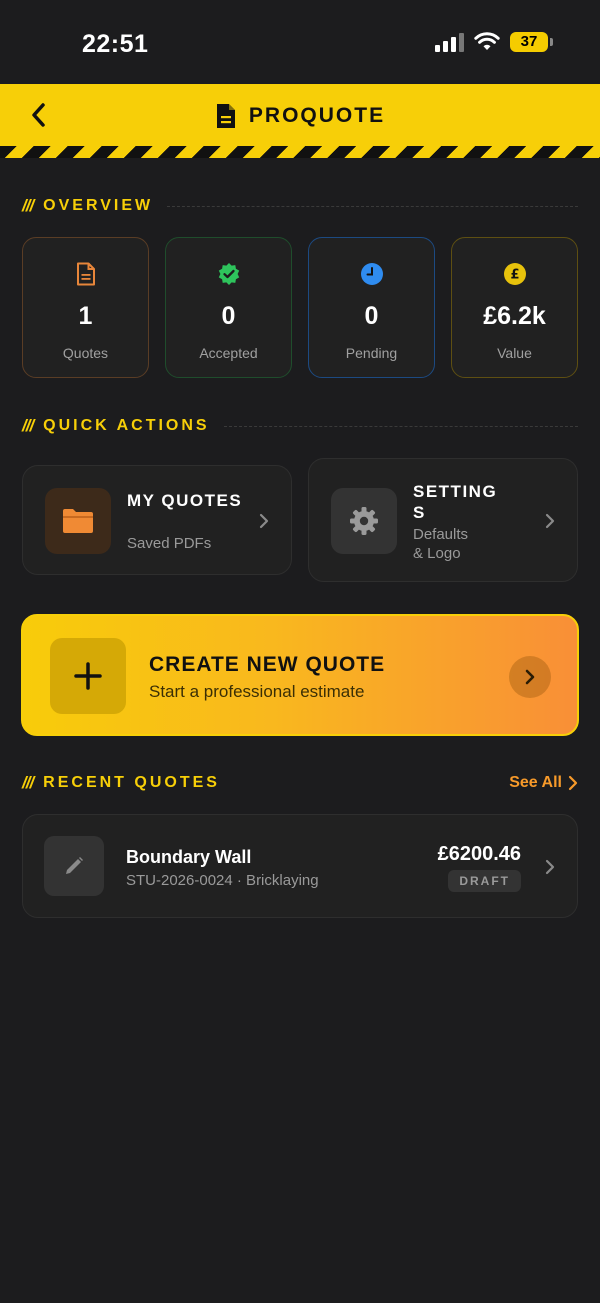  Describe the element at coordinates (115, 44) in the screenshot. I see `status-time: 22:51` at that location.